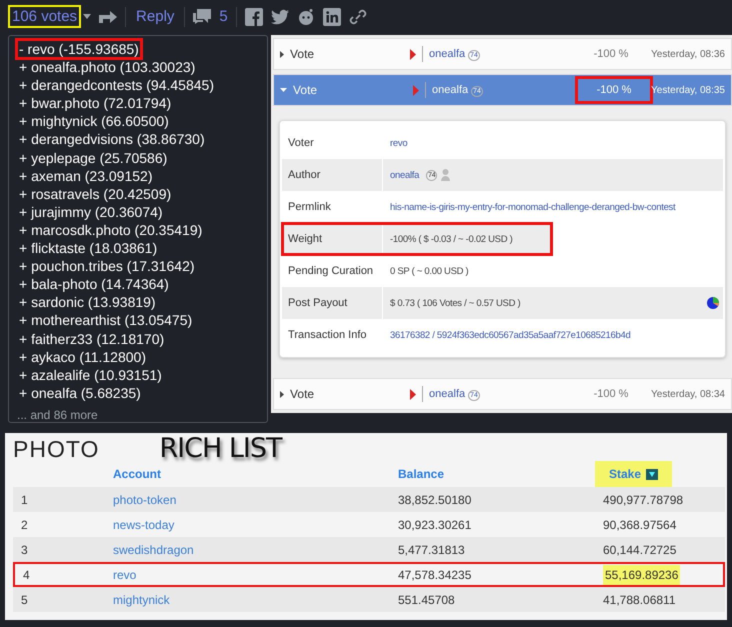 The width and height of the screenshot is (732, 627). I want to click on voter-entry: + bwar.photo (72.01794), so click(95, 103).